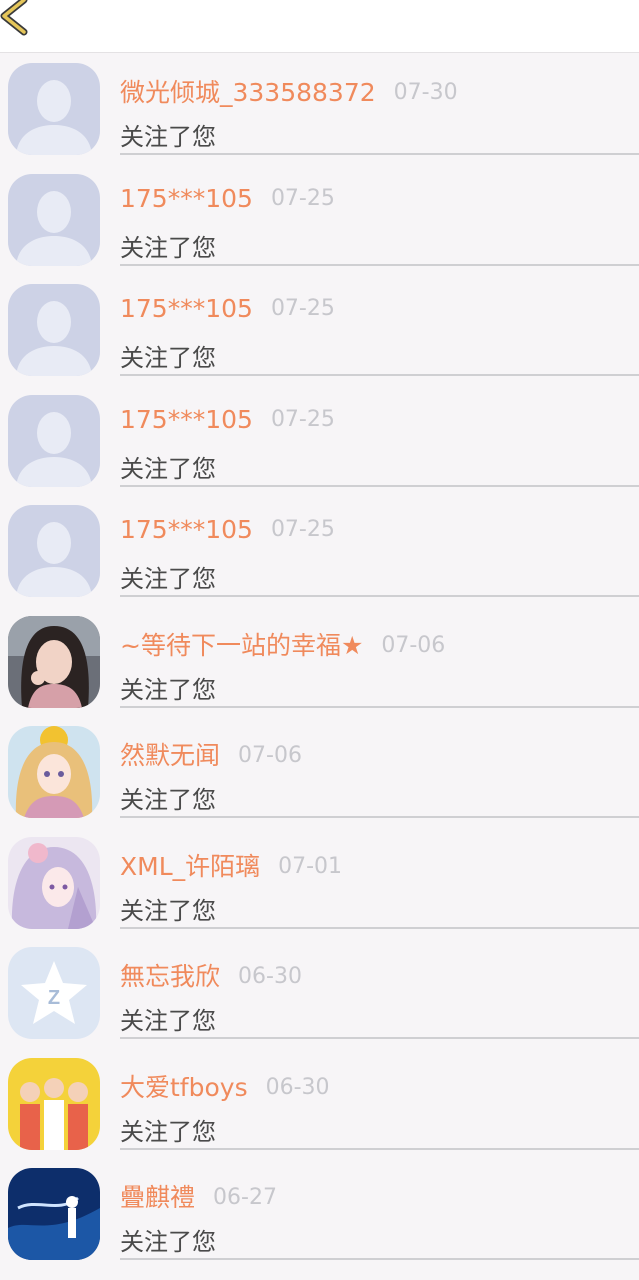 The height and width of the screenshot is (1280, 639). What do you see at coordinates (211, 975) in the screenshot?
I see `user-name: 無忘我欣 06-30` at bounding box center [211, 975].